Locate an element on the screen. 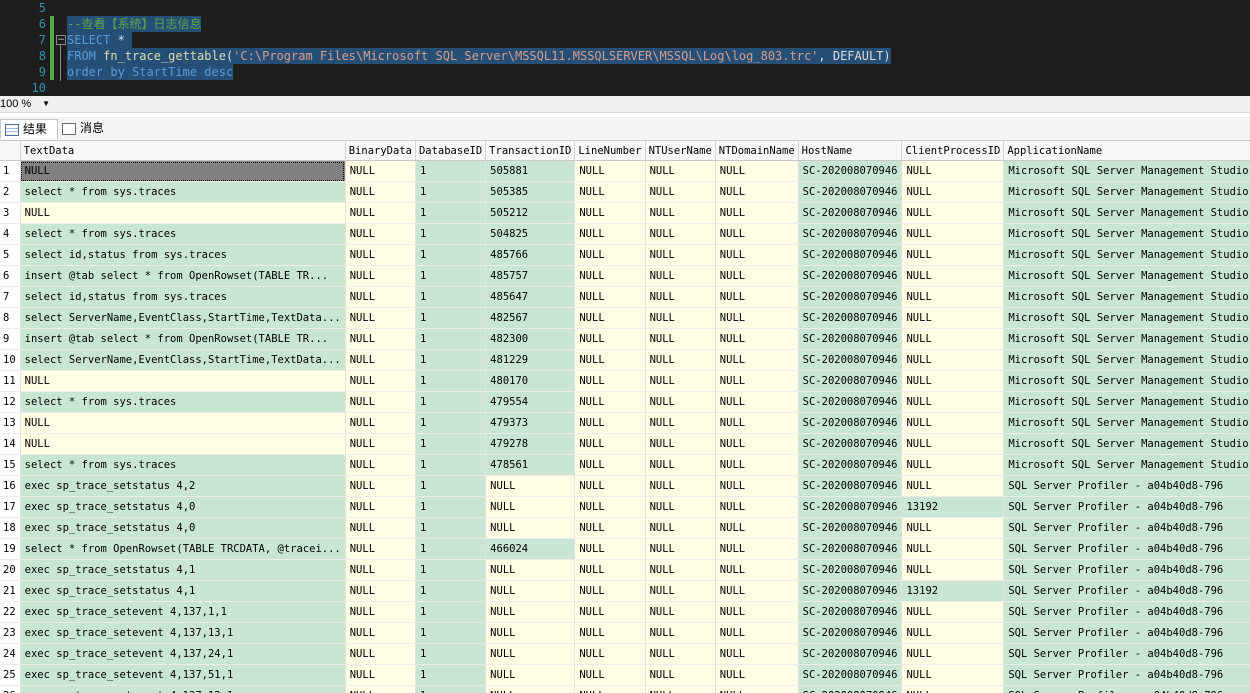 Image resolution: width=1250 pixels, height=693 pixels. column-header: ClientProcessID is located at coordinates (953, 151).